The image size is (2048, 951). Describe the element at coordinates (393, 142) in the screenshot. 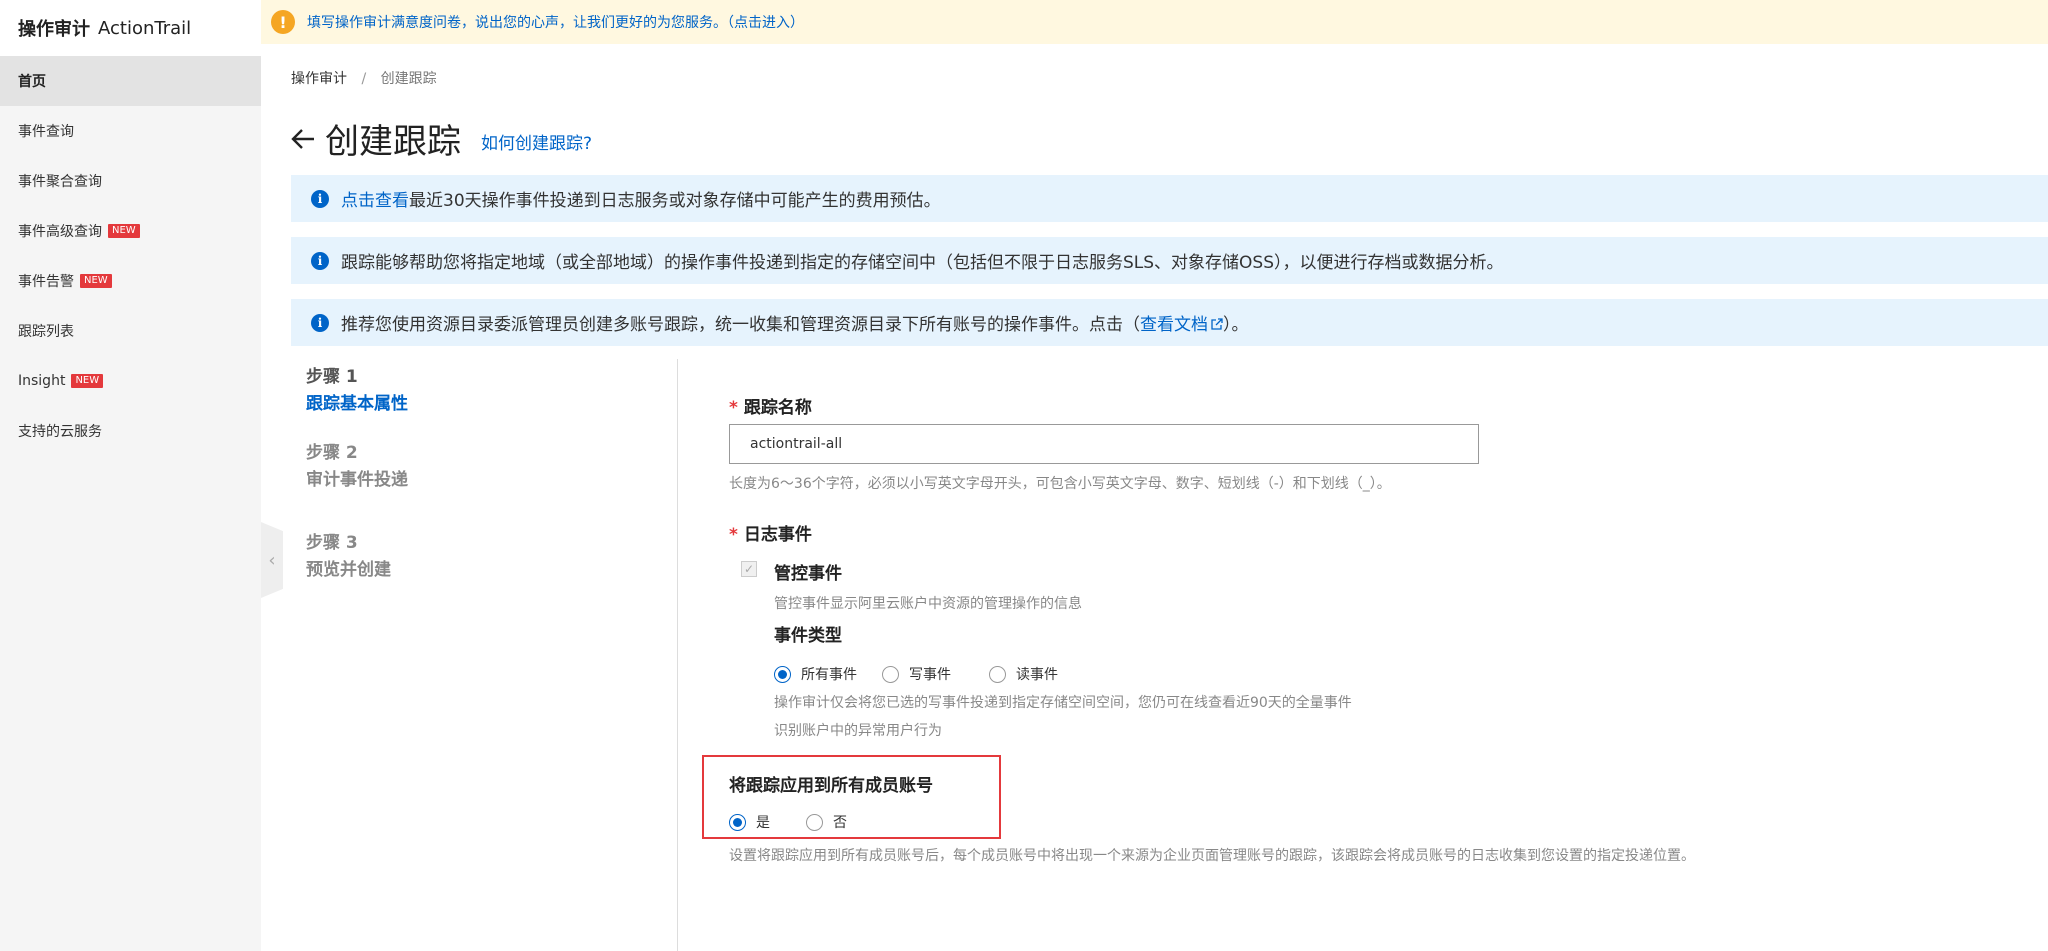

I see `page-title: 创建跟踪` at that location.